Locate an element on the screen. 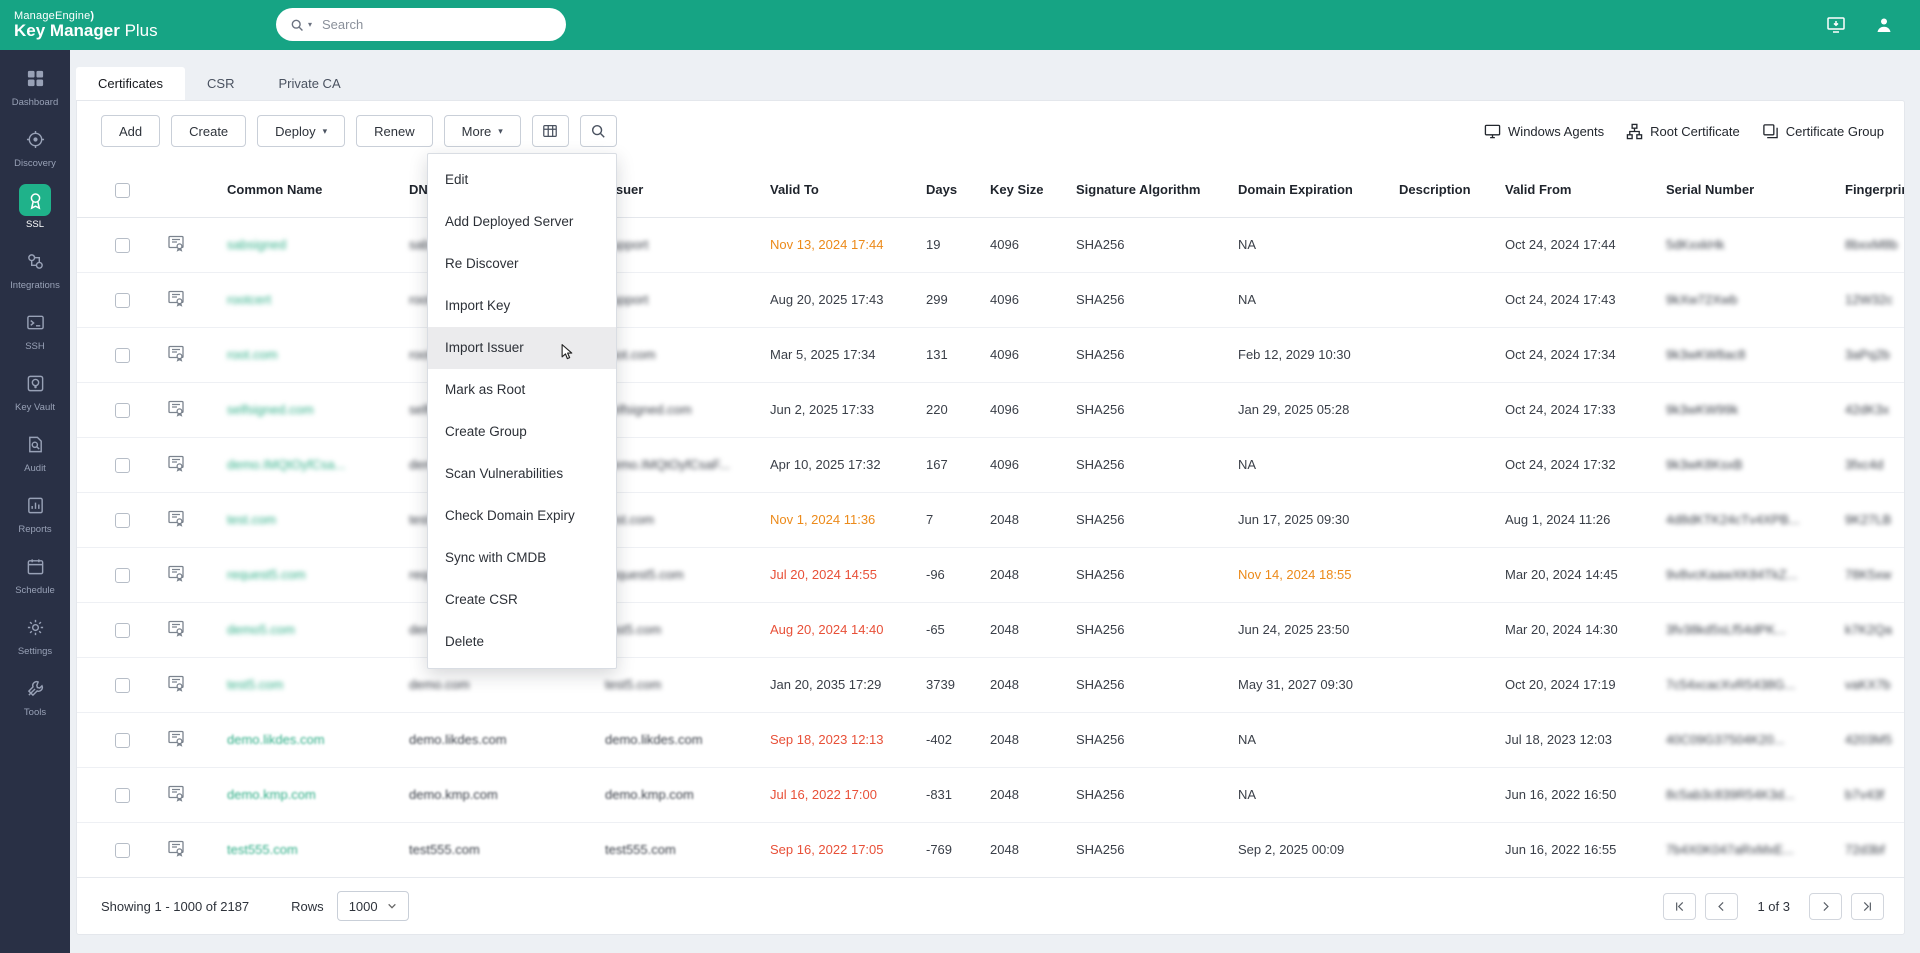  cell-key-size: 2048 is located at coordinates (1033, 849).